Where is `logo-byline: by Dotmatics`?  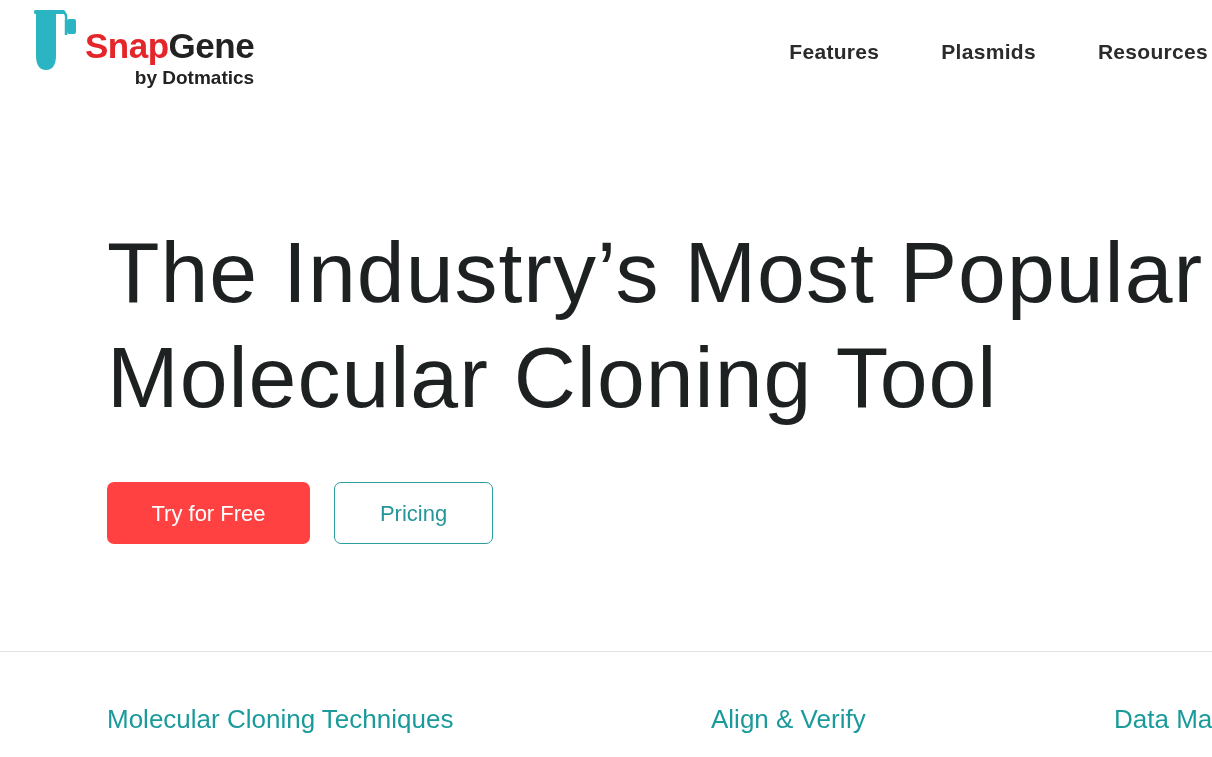 logo-byline: by Dotmatics is located at coordinates (194, 78).